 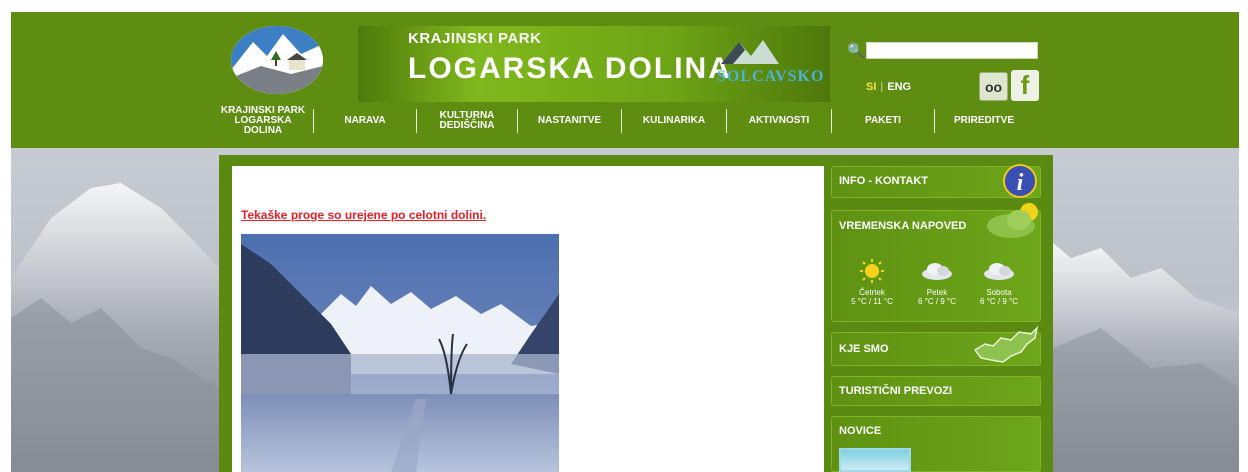 What do you see at coordinates (936, 444) in the screenshot?
I see `news-box: NOVICE` at bounding box center [936, 444].